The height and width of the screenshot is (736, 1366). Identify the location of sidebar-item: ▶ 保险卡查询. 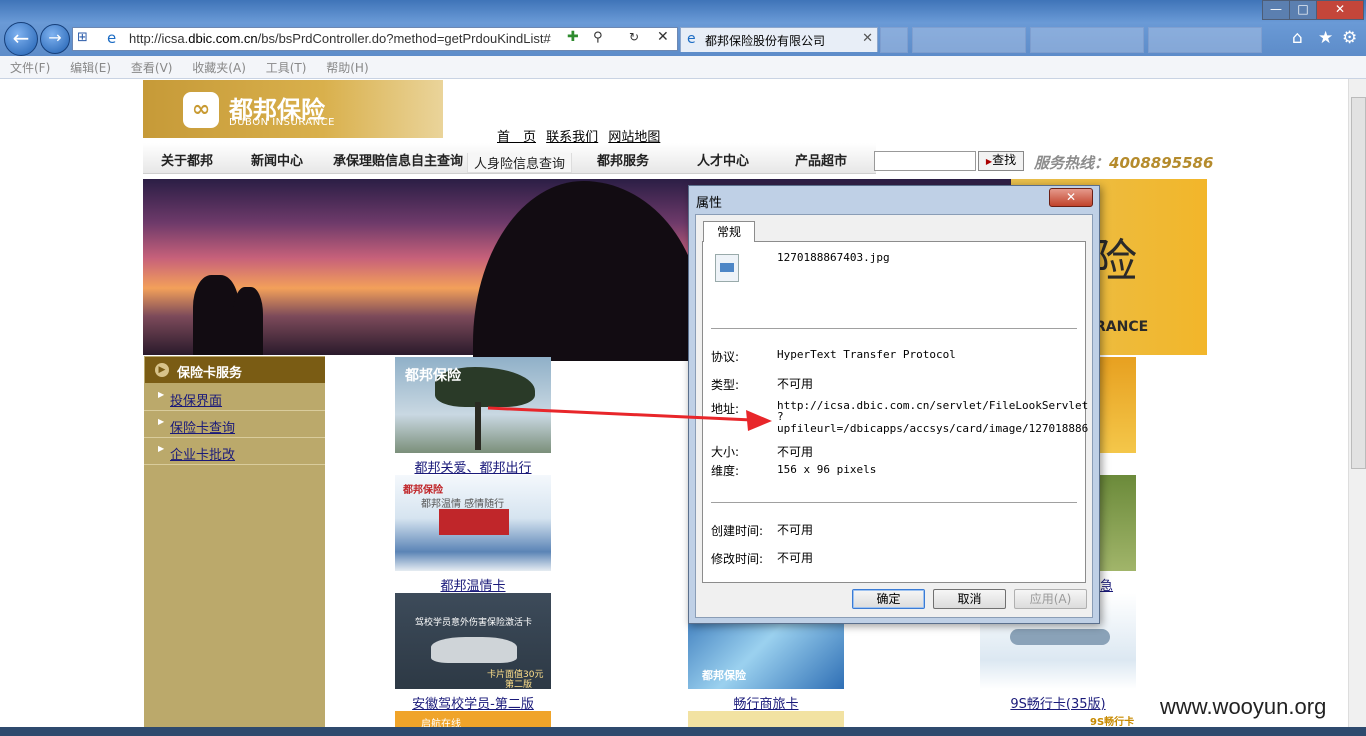
(234, 424).